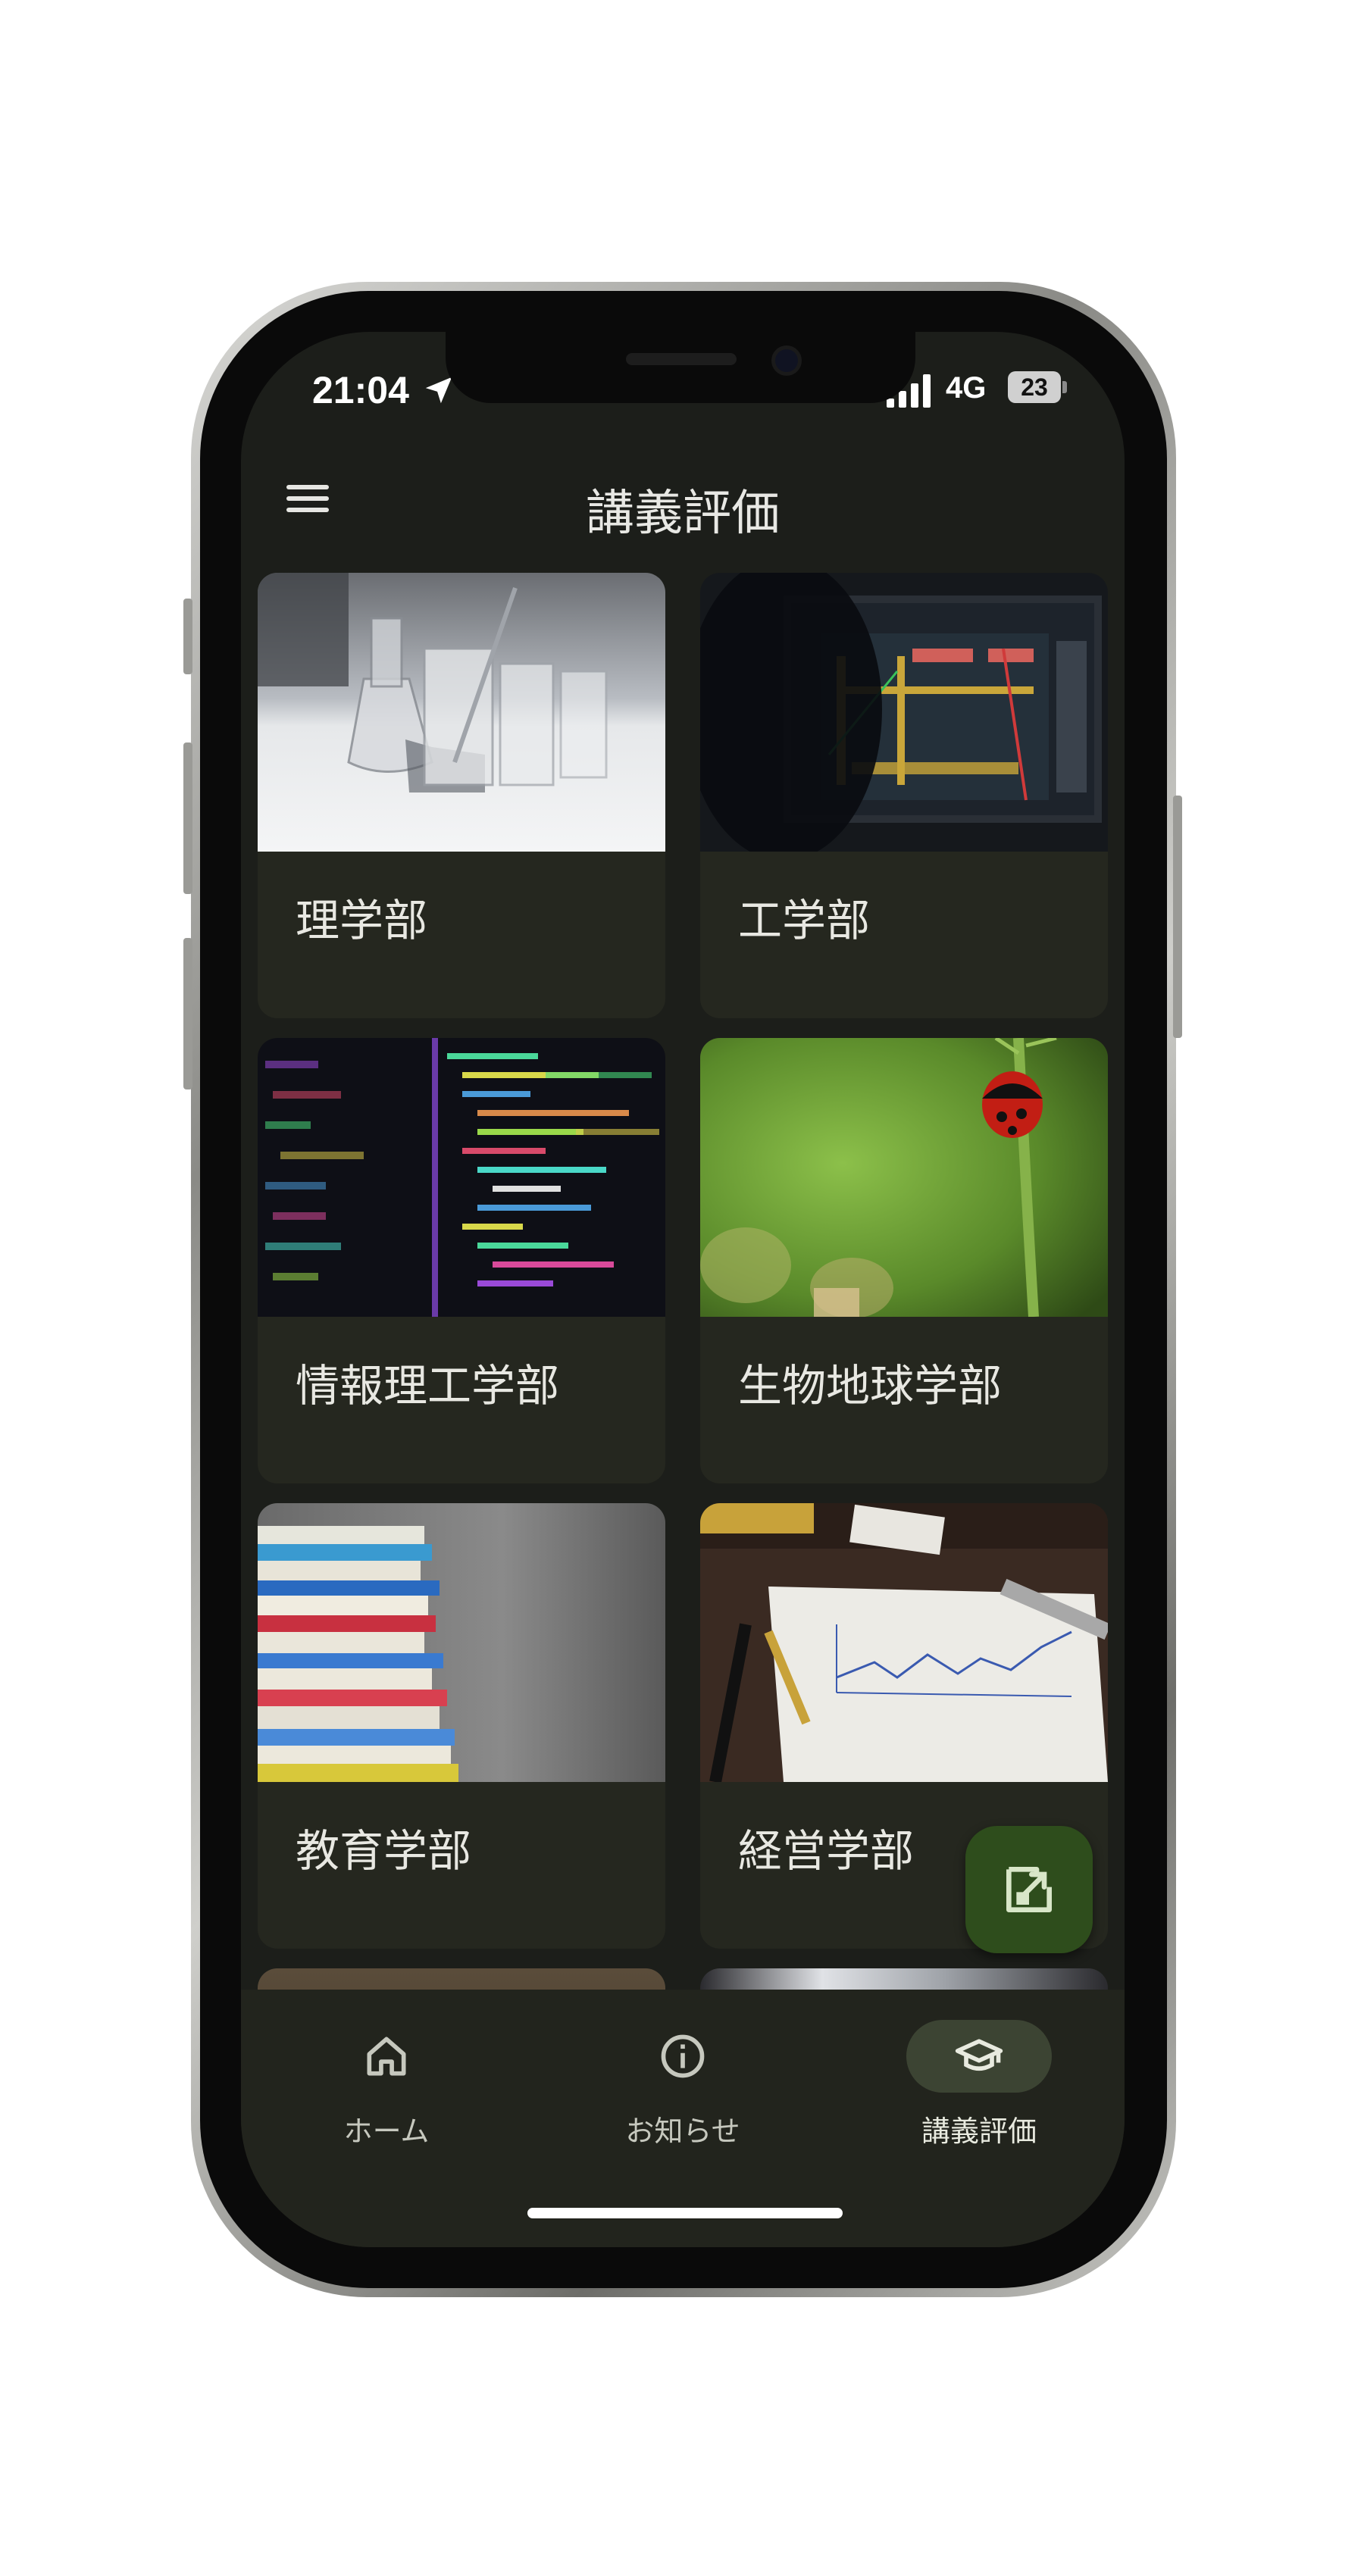  What do you see at coordinates (979, 2055) in the screenshot?
I see `graduation-cap-icon` at bounding box center [979, 2055].